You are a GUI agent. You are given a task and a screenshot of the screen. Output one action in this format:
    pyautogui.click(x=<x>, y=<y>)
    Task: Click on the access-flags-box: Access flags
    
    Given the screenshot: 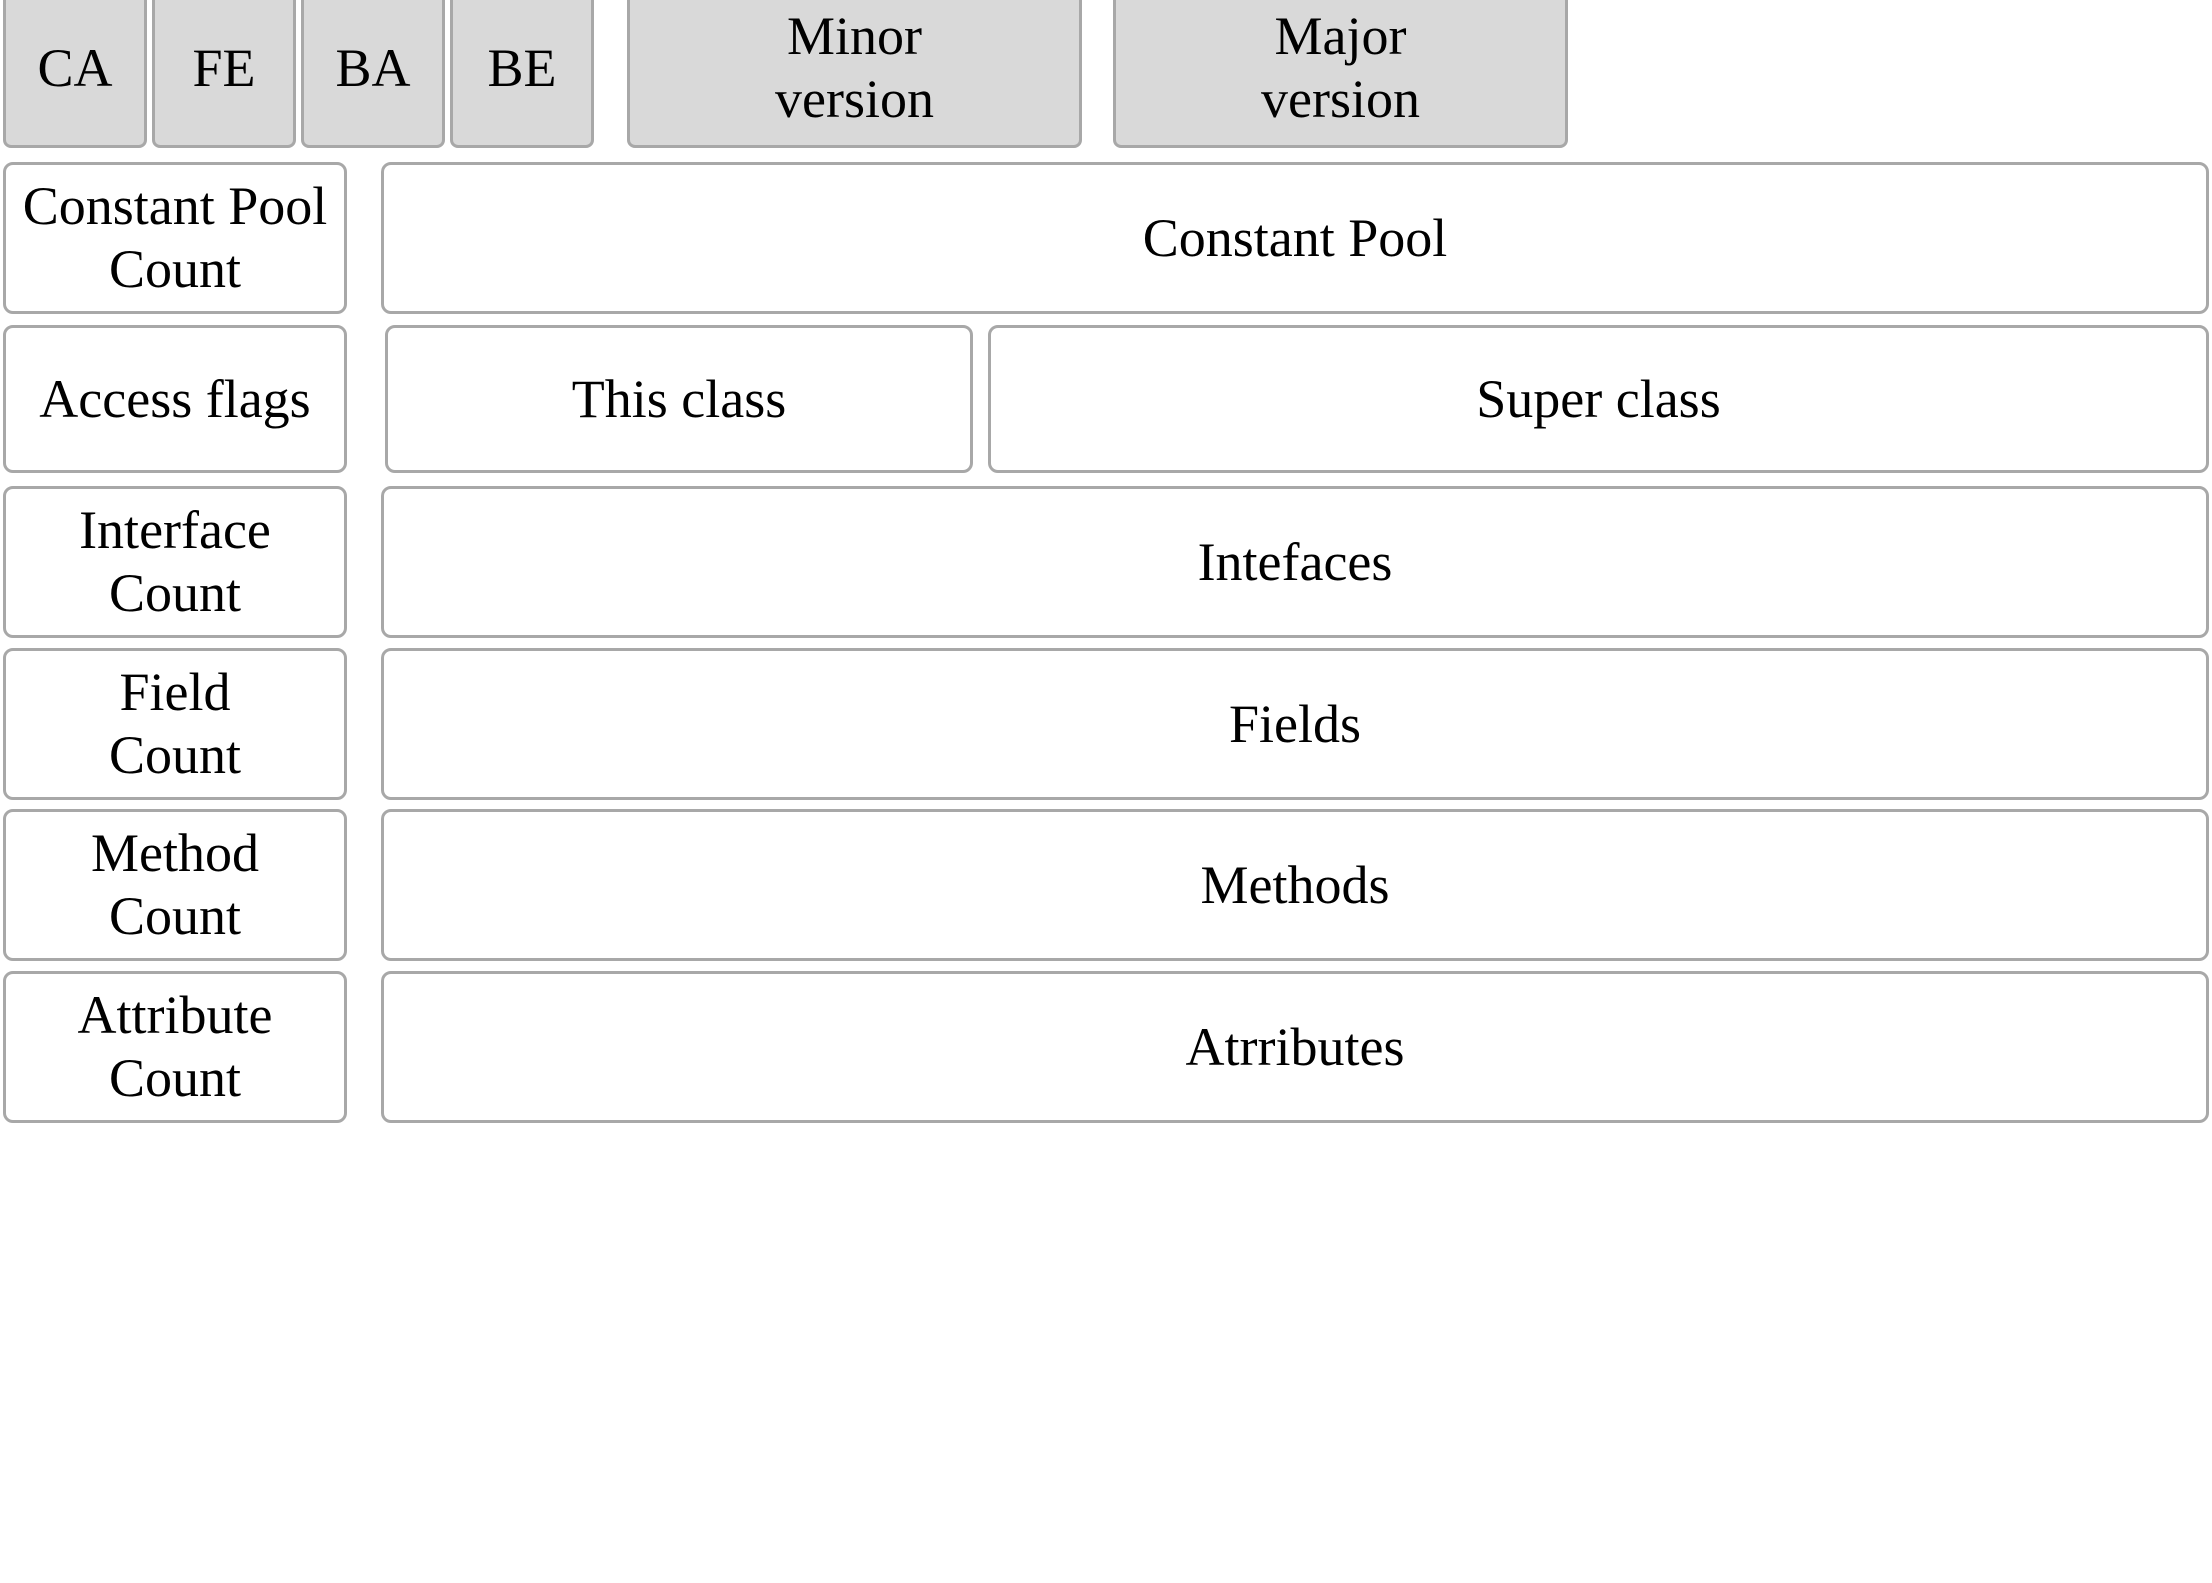 What is the action you would take?
    pyautogui.click(x=175, y=399)
    